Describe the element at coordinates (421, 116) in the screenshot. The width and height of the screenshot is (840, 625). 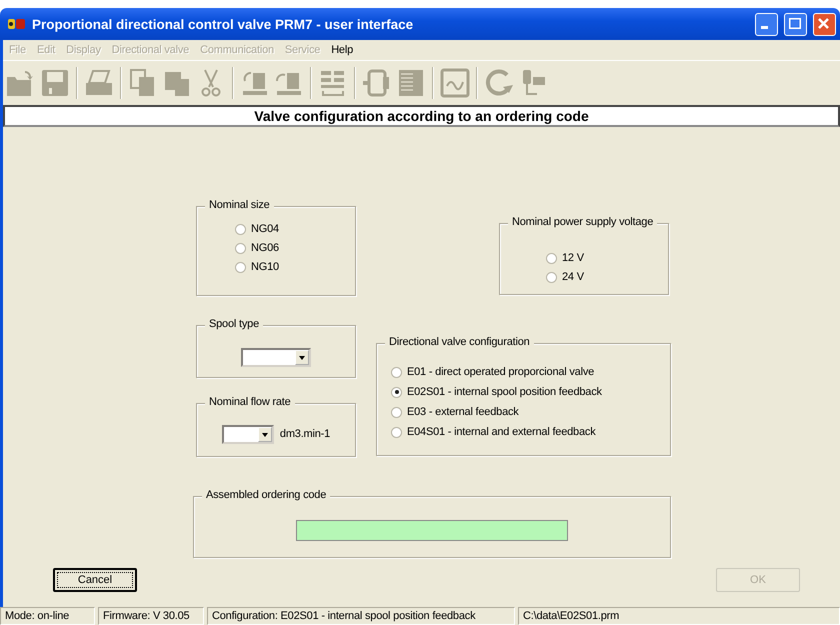
I see `section-heading: Valve configuration according to an ordering code` at that location.